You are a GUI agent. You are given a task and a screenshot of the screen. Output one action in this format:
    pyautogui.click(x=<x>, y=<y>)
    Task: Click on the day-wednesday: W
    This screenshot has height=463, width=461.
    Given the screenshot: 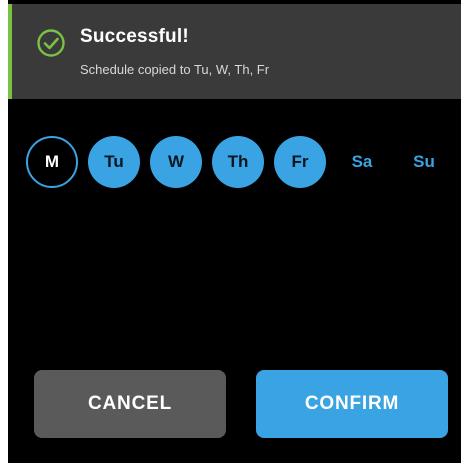 What is the action you would take?
    pyautogui.click(x=176, y=162)
    